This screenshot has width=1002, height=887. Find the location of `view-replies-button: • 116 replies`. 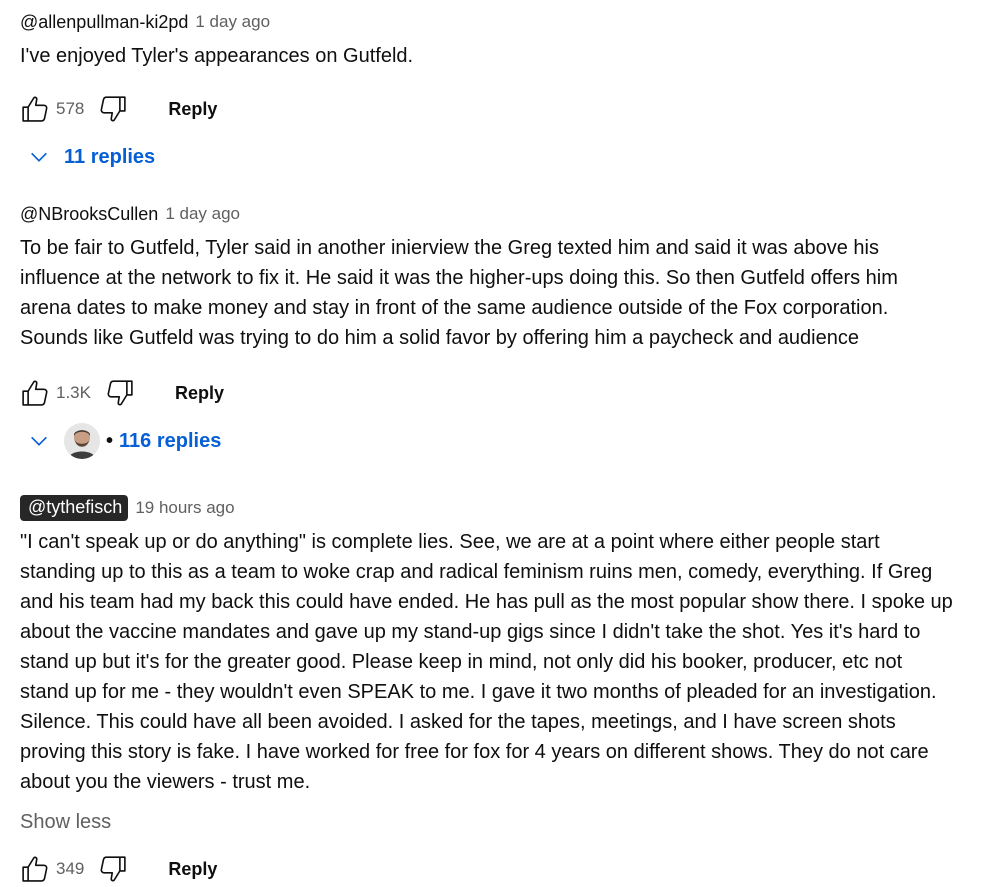

view-replies-button: • 116 replies is located at coordinates (507, 441).